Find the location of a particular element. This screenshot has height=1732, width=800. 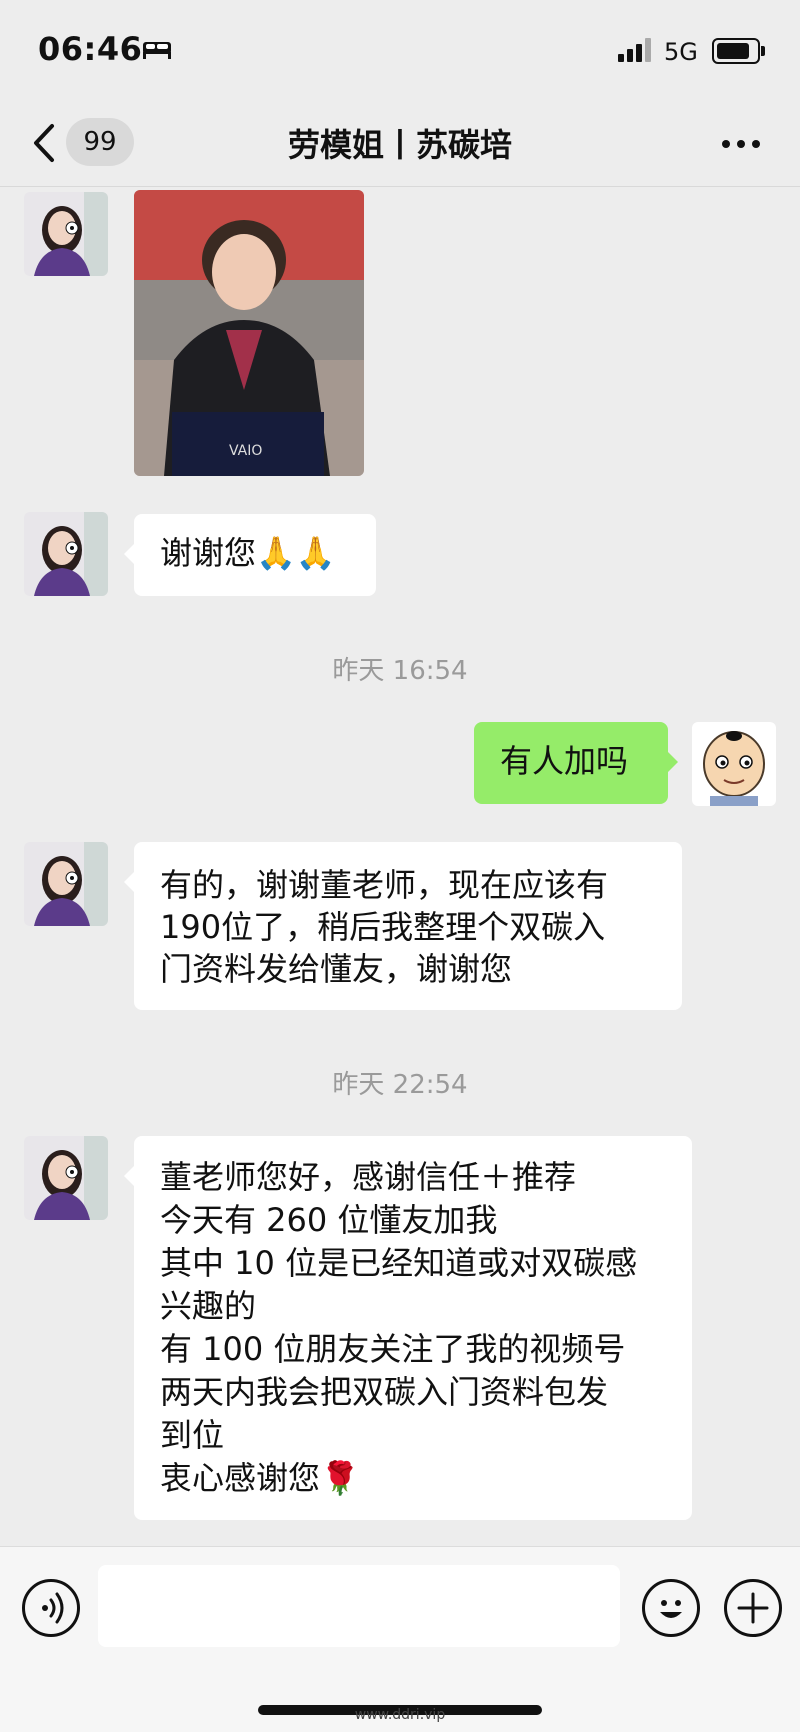

message-text: 有 100 位朋友关注了我的视频号 is located at coordinates (393, 1349).